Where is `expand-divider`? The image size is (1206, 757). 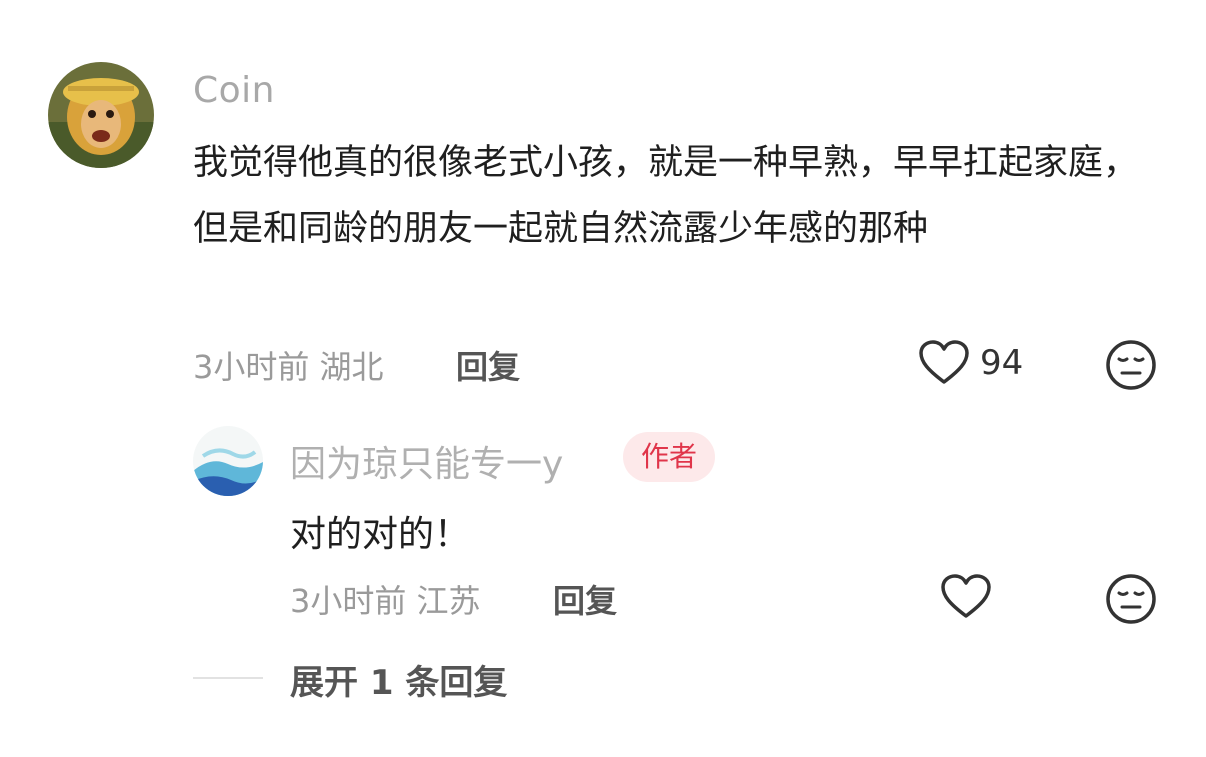
expand-divider is located at coordinates (228, 678).